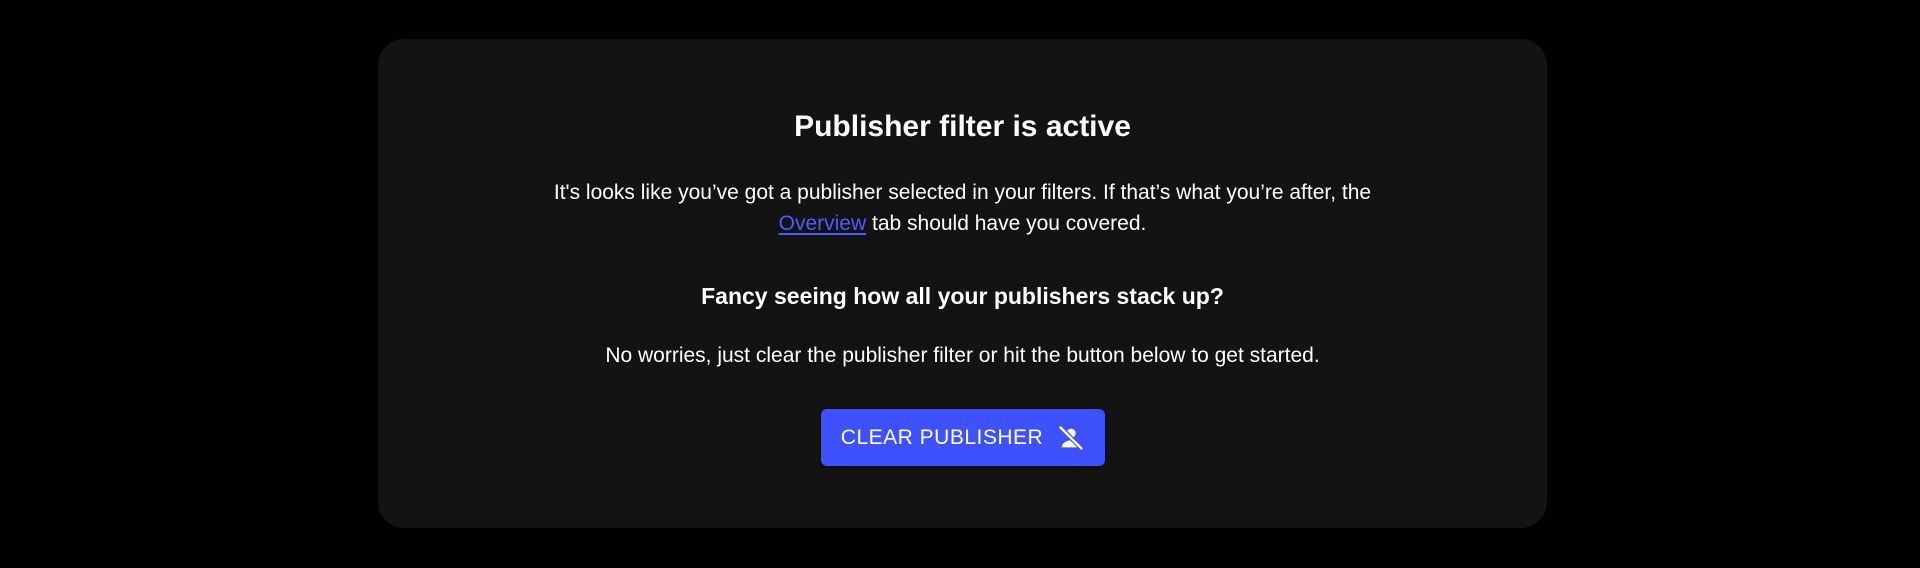 The height and width of the screenshot is (568, 1920). What do you see at coordinates (1006, 223) in the screenshot?
I see `intro-text-end: tab should have you covered.` at bounding box center [1006, 223].